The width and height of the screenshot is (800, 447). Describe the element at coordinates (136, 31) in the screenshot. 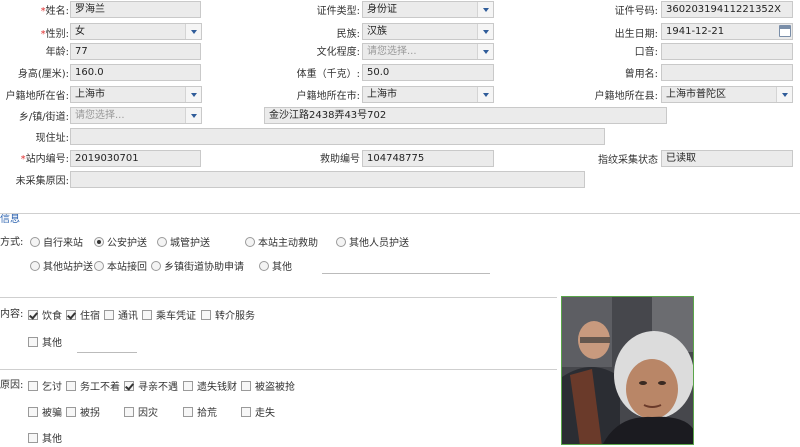

I see `gender-select: 女` at that location.